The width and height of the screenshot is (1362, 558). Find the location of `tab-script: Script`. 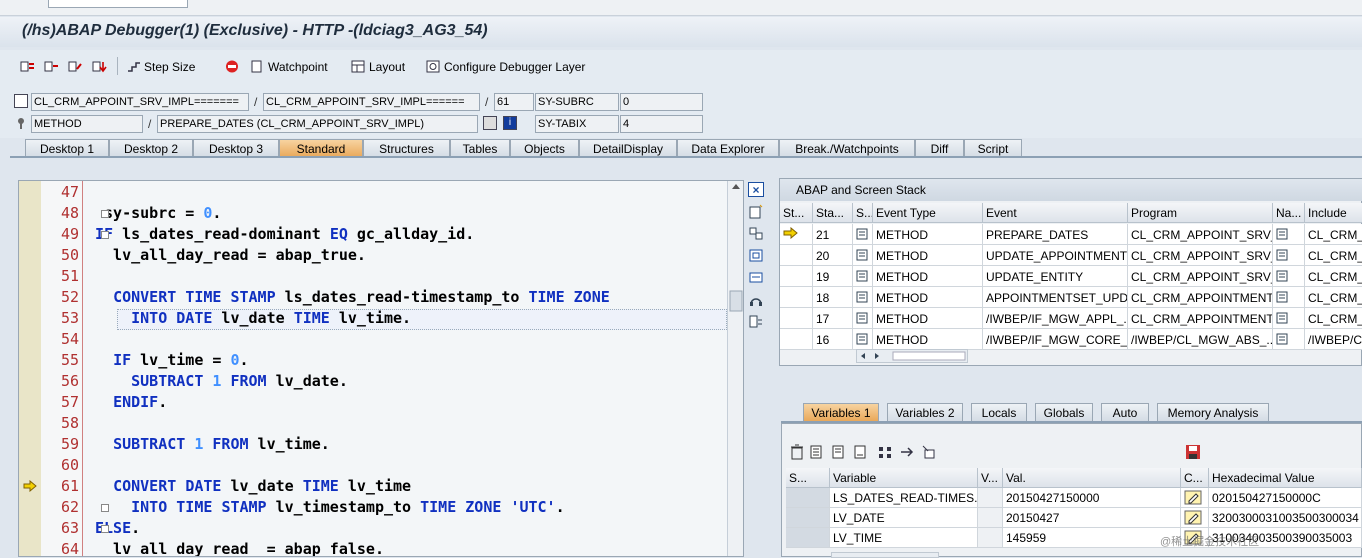

tab-script: Script is located at coordinates (993, 148).